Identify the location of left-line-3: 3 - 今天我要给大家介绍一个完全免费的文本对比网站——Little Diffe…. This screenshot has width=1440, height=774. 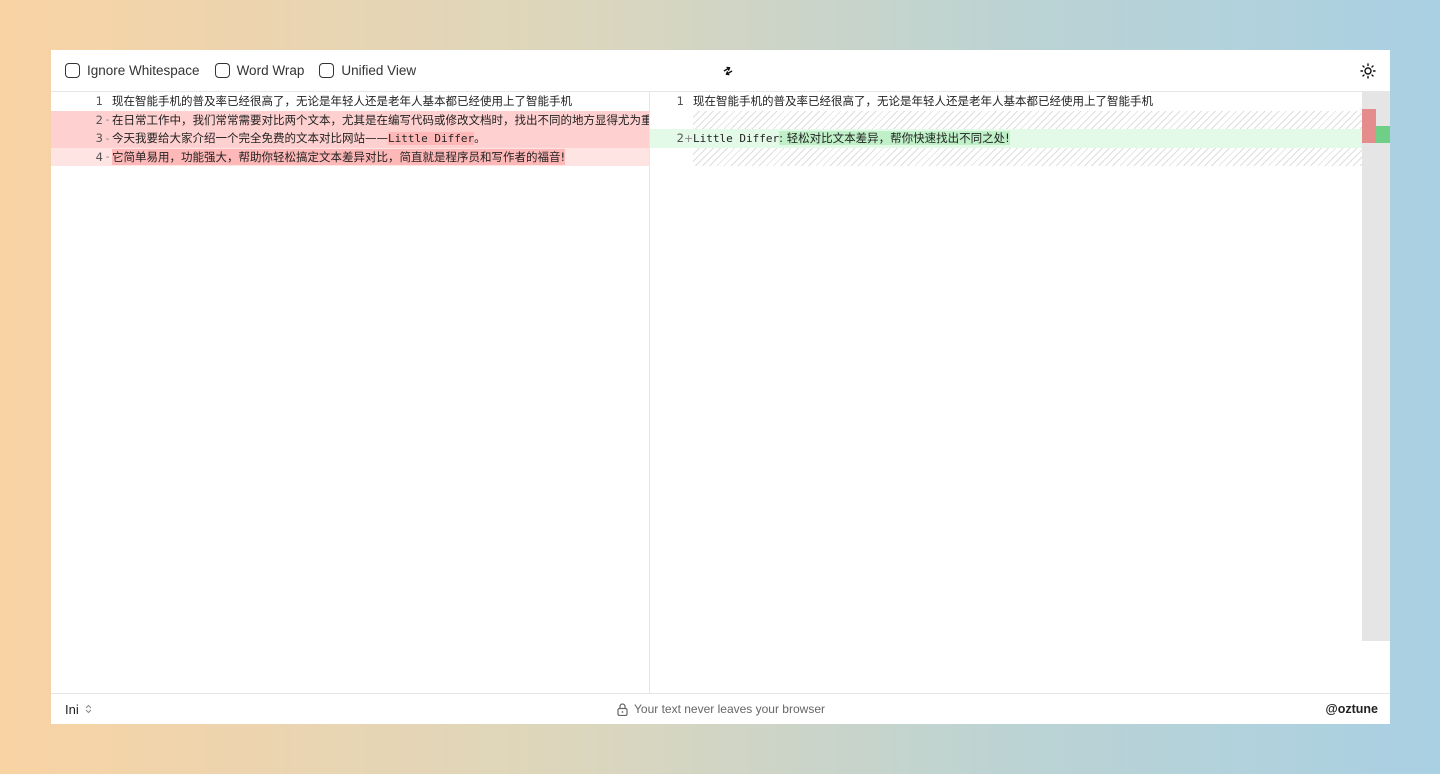
(350, 138).